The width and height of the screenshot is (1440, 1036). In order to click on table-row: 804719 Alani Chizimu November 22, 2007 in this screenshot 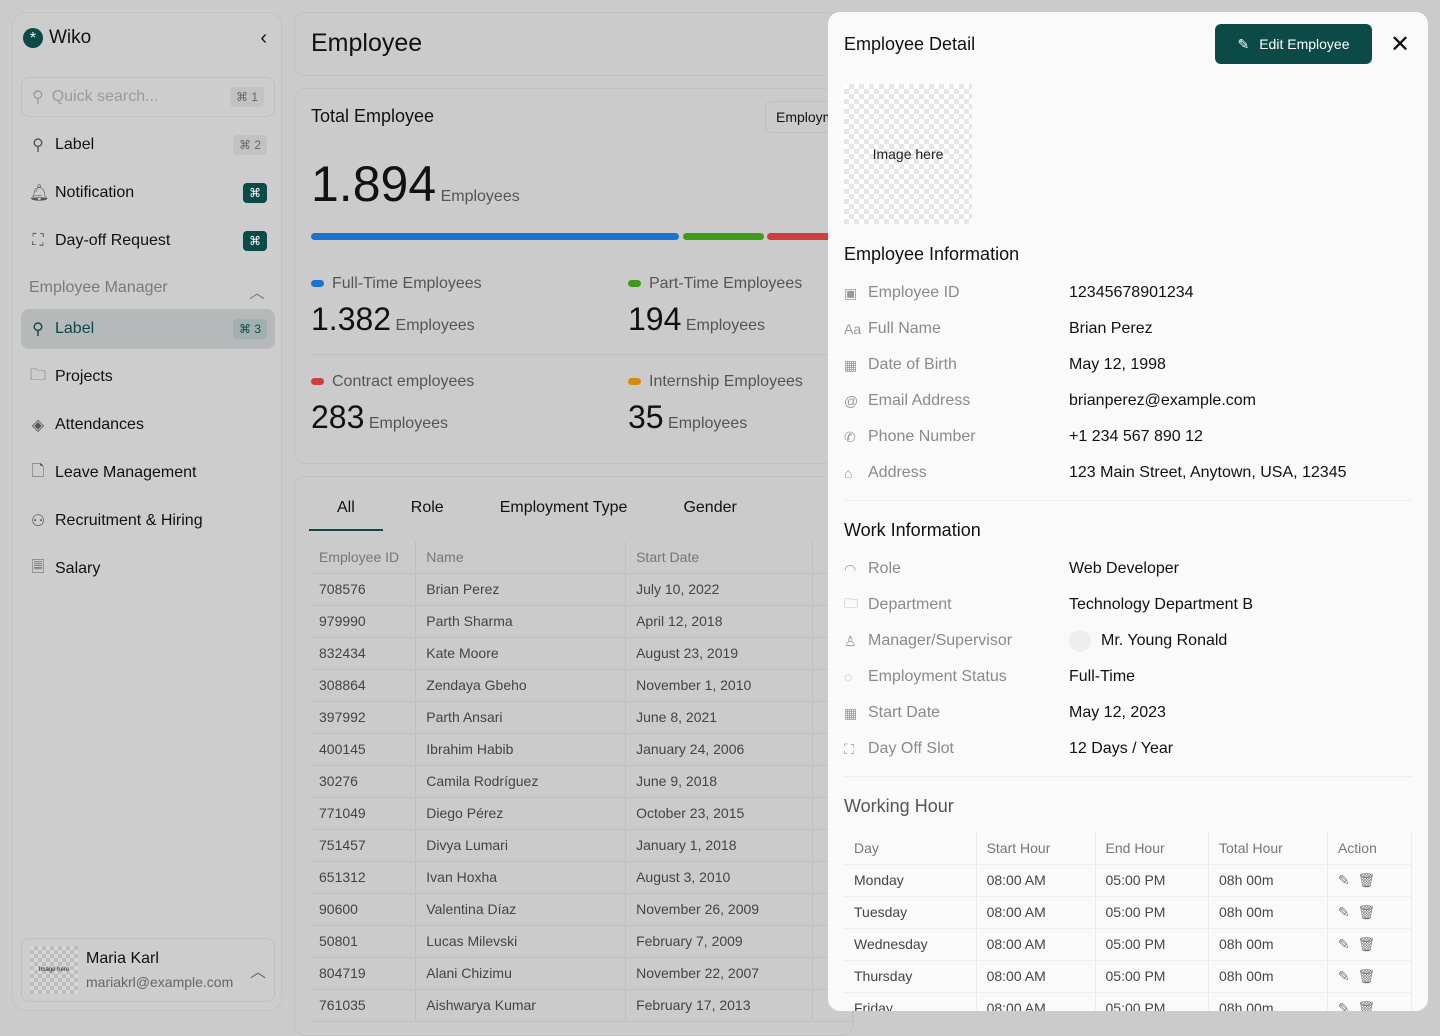, I will do `click(581, 973)`.